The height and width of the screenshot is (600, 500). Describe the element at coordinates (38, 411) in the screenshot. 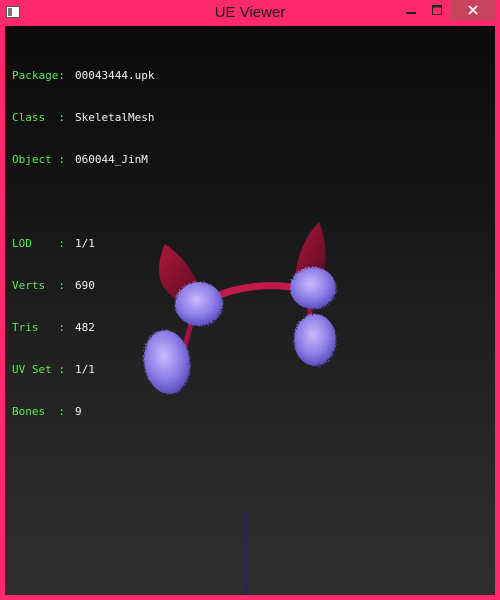

I see `info-key: Bones :` at that location.